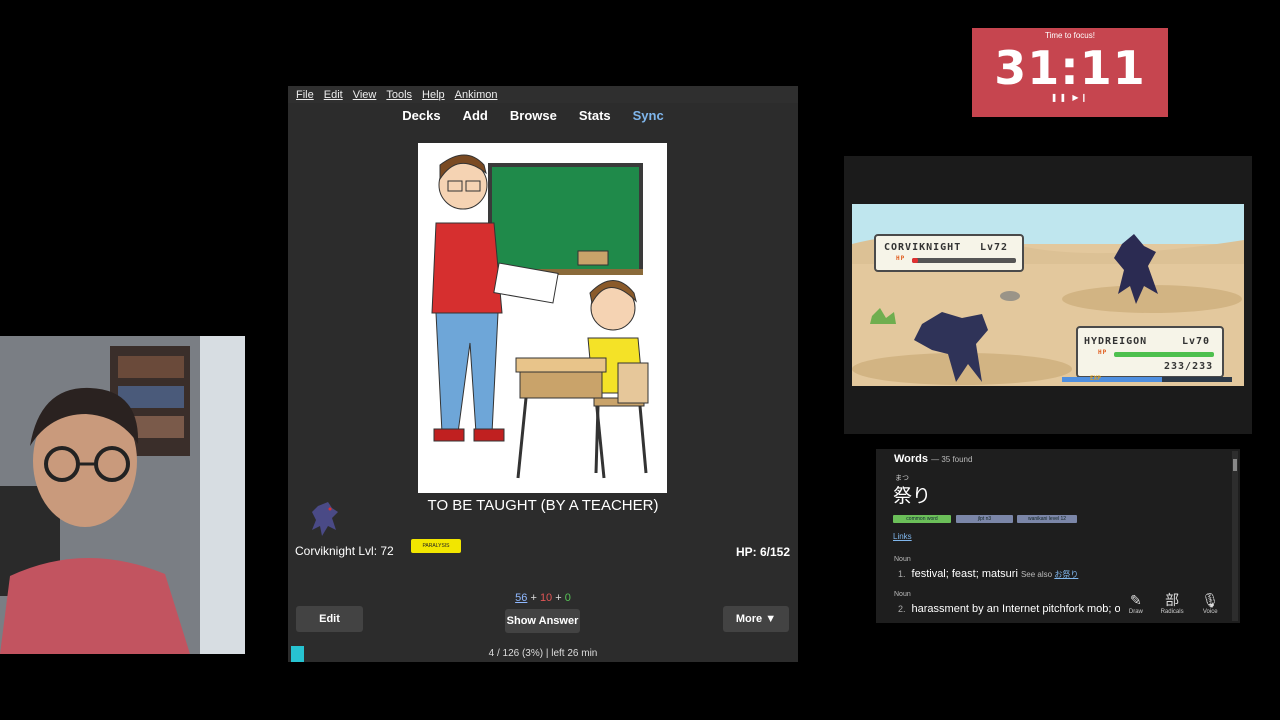 The image size is (1280, 720). What do you see at coordinates (911, 459) in the screenshot?
I see `words-title: Words` at bounding box center [911, 459].